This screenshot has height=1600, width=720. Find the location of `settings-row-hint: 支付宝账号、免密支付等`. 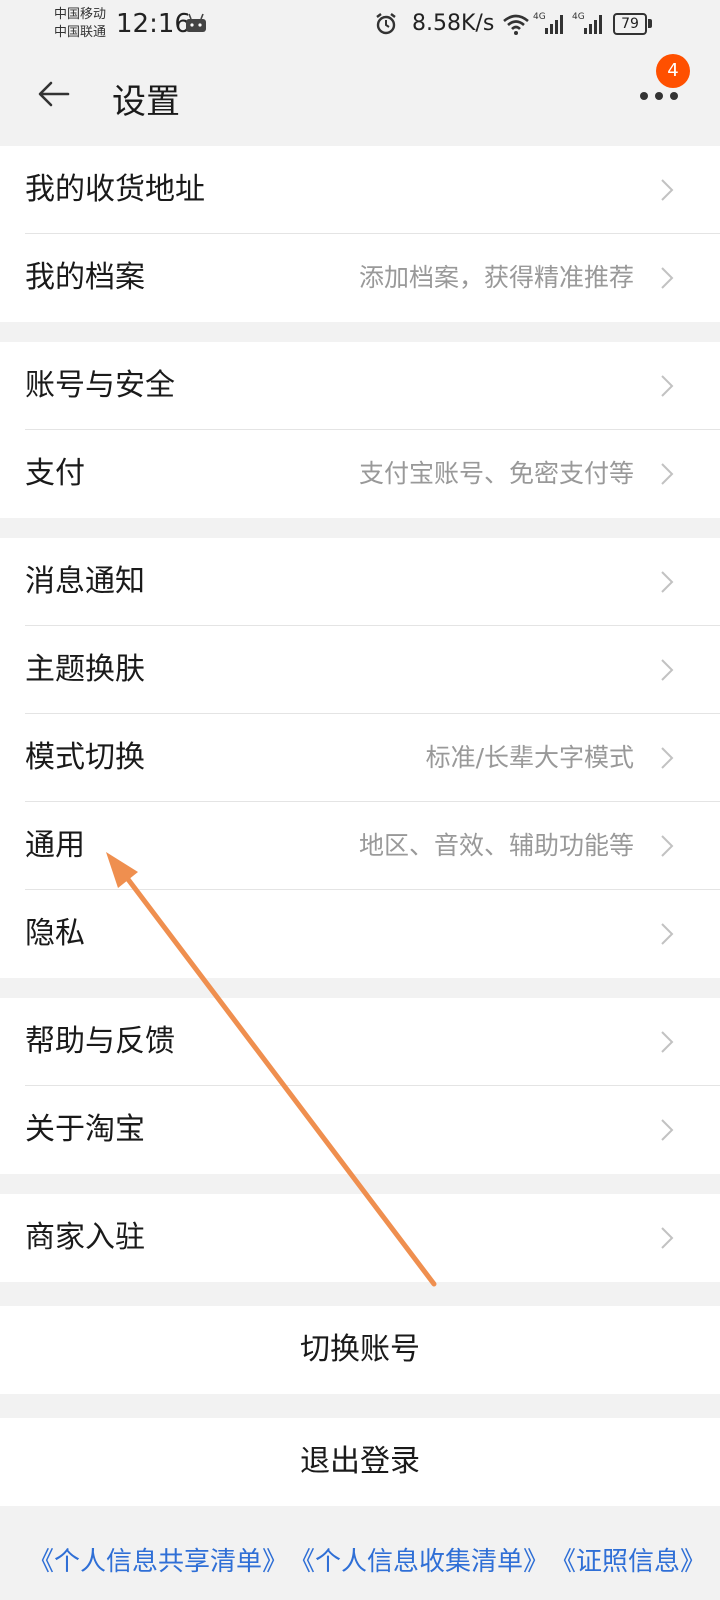

settings-row-hint: 支付宝账号、免密支付等 is located at coordinates (496, 473).